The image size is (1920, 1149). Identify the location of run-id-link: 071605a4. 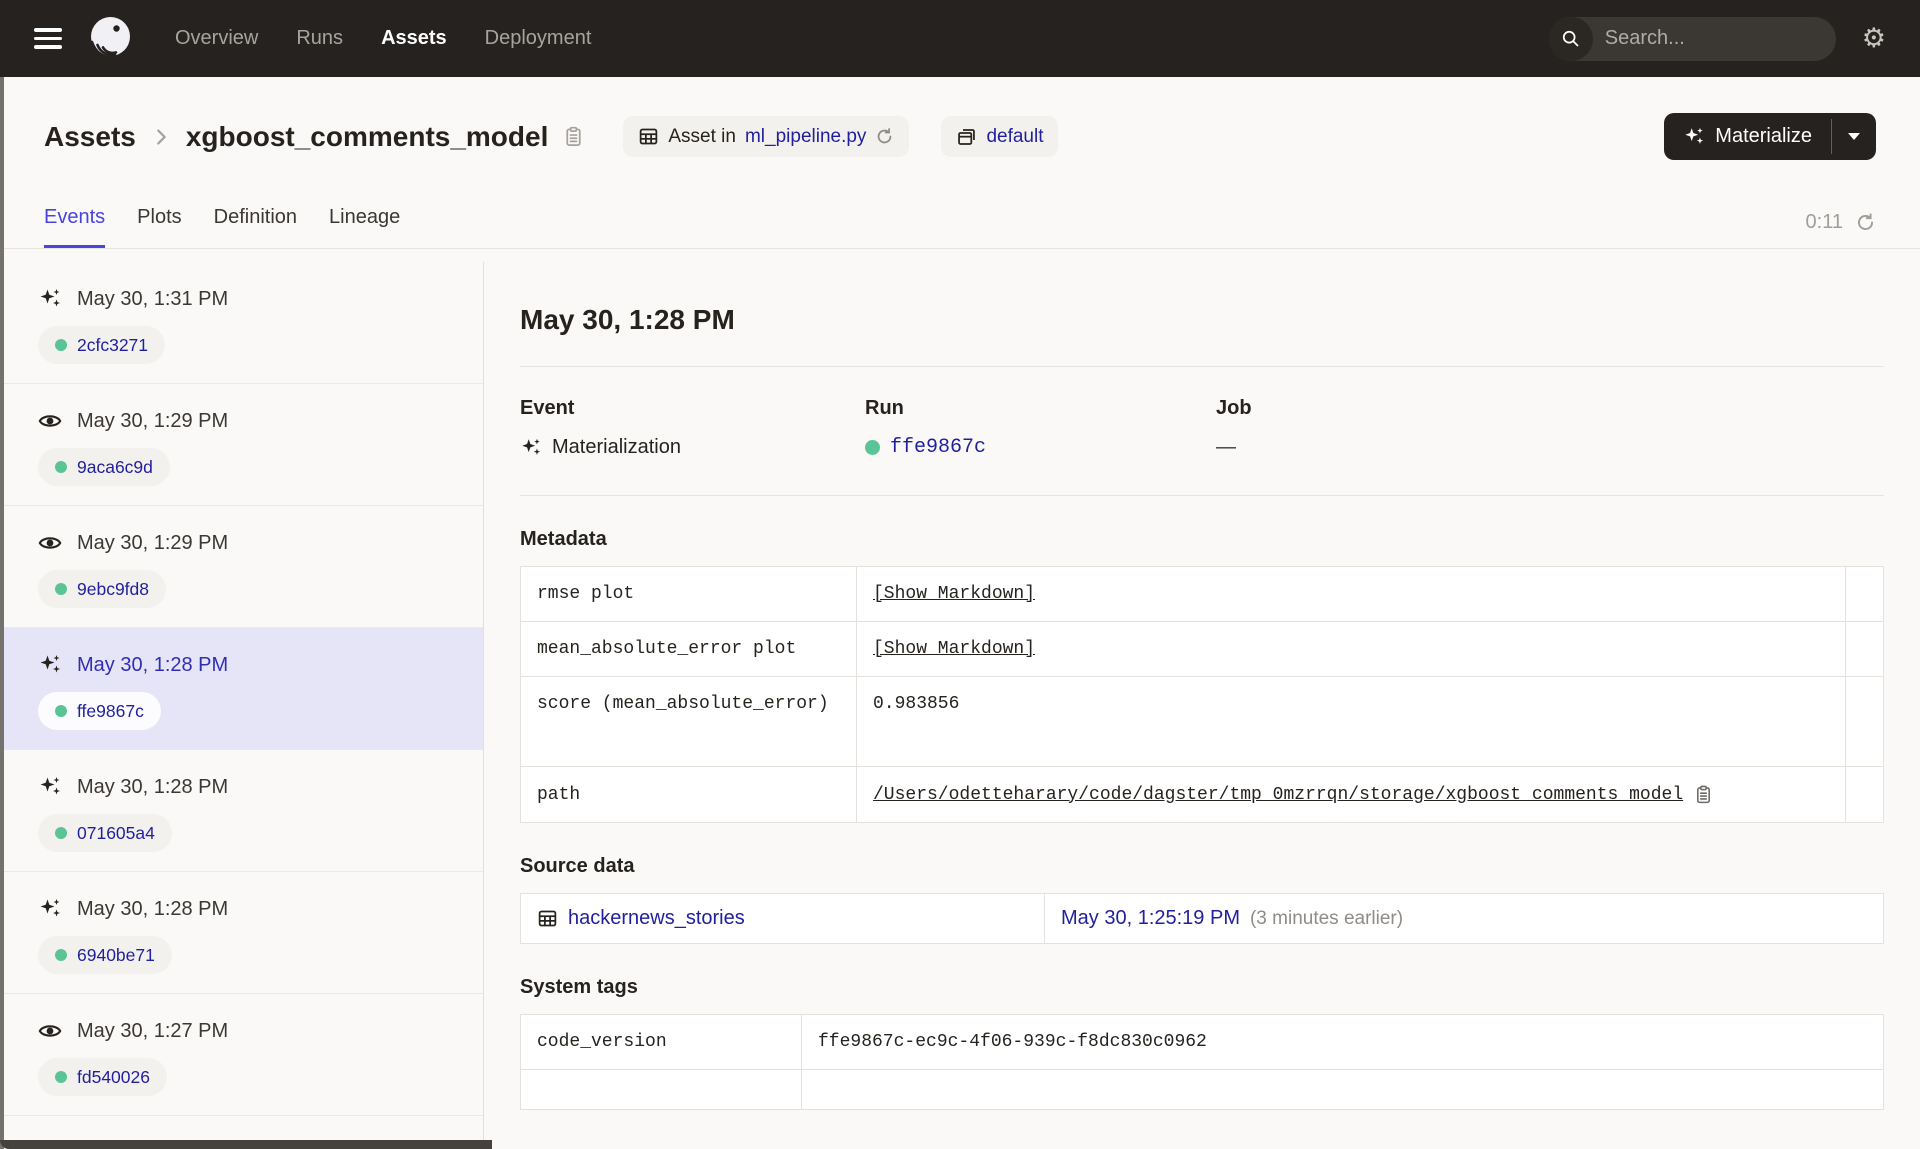
(116, 833).